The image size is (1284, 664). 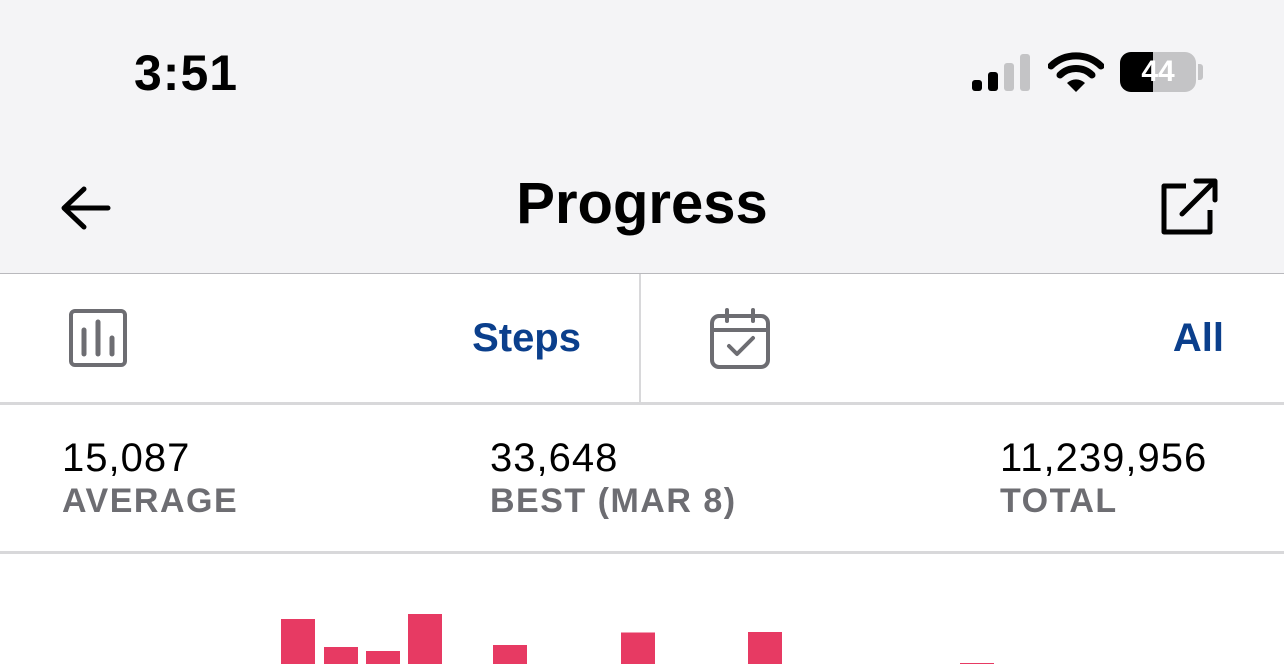 I want to click on stat-value: 15,087, so click(x=126, y=458).